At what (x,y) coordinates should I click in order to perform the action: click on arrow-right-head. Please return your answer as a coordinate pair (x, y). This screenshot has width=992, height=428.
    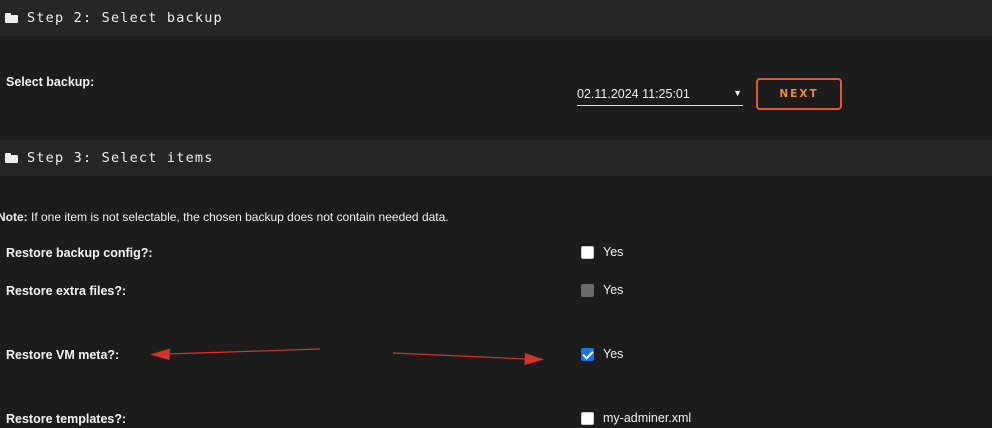
    Looking at the image, I should click on (534, 359).